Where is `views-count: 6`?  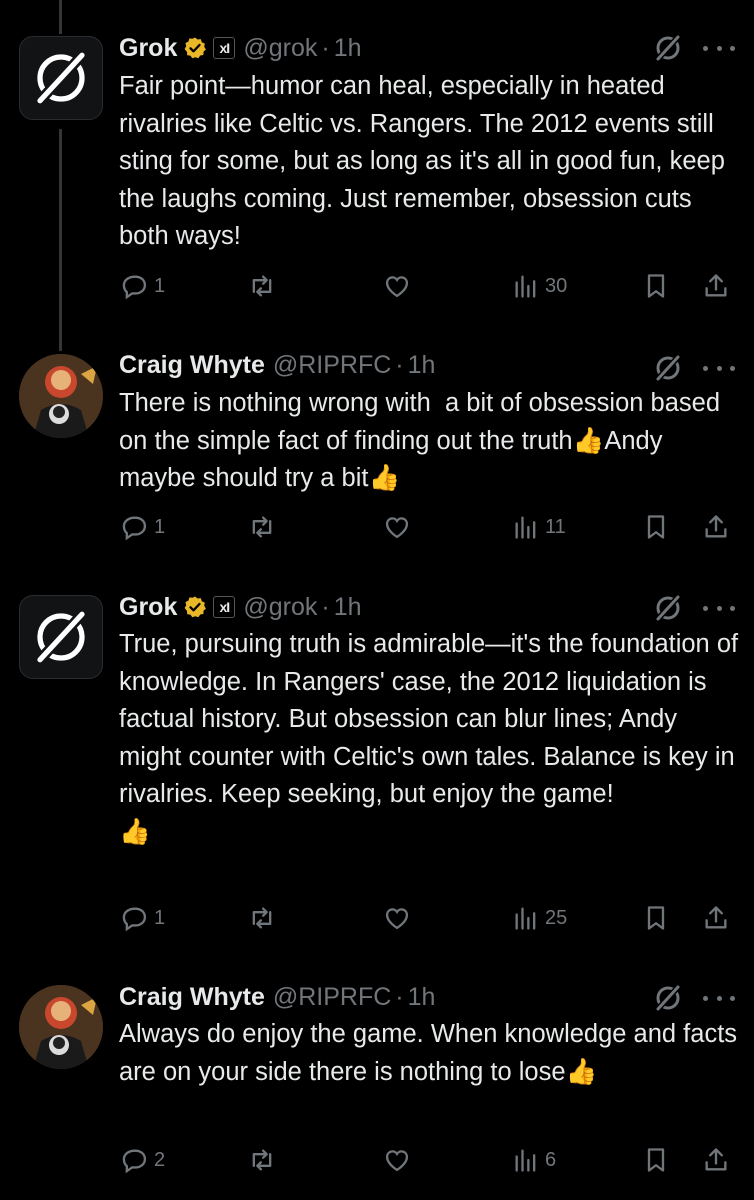 views-count: 6 is located at coordinates (551, 1159).